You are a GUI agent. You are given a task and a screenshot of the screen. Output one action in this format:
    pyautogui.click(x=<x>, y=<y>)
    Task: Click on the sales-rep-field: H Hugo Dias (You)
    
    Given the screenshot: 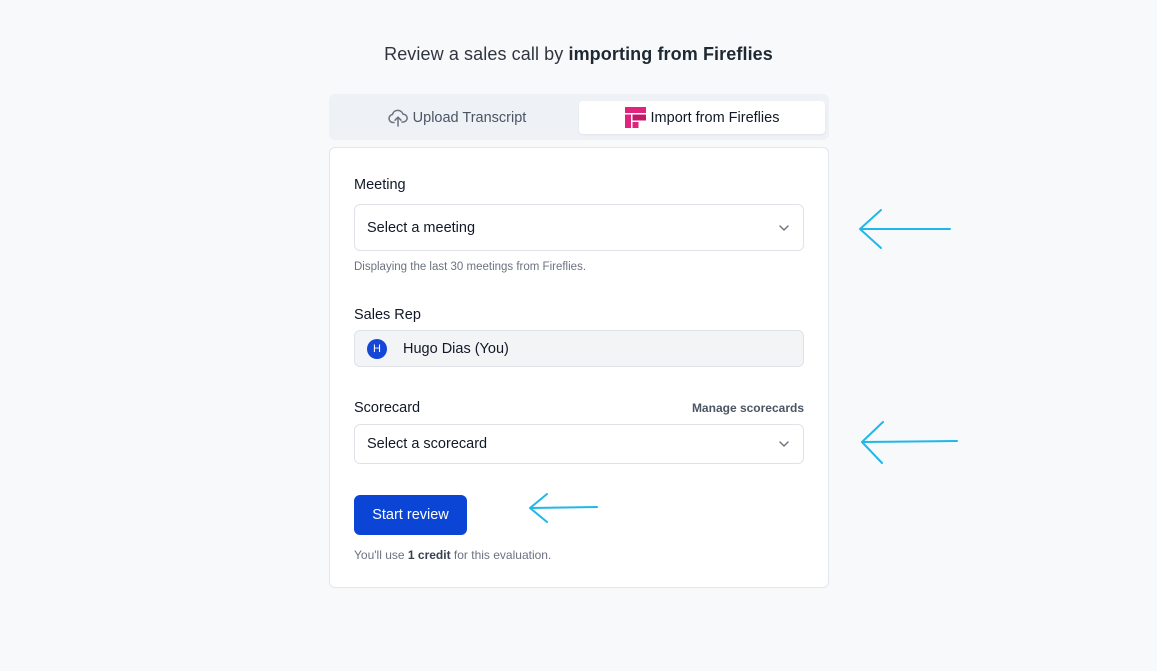 What is the action you would take?
    pyautogui.click(x=579, y=348)
    